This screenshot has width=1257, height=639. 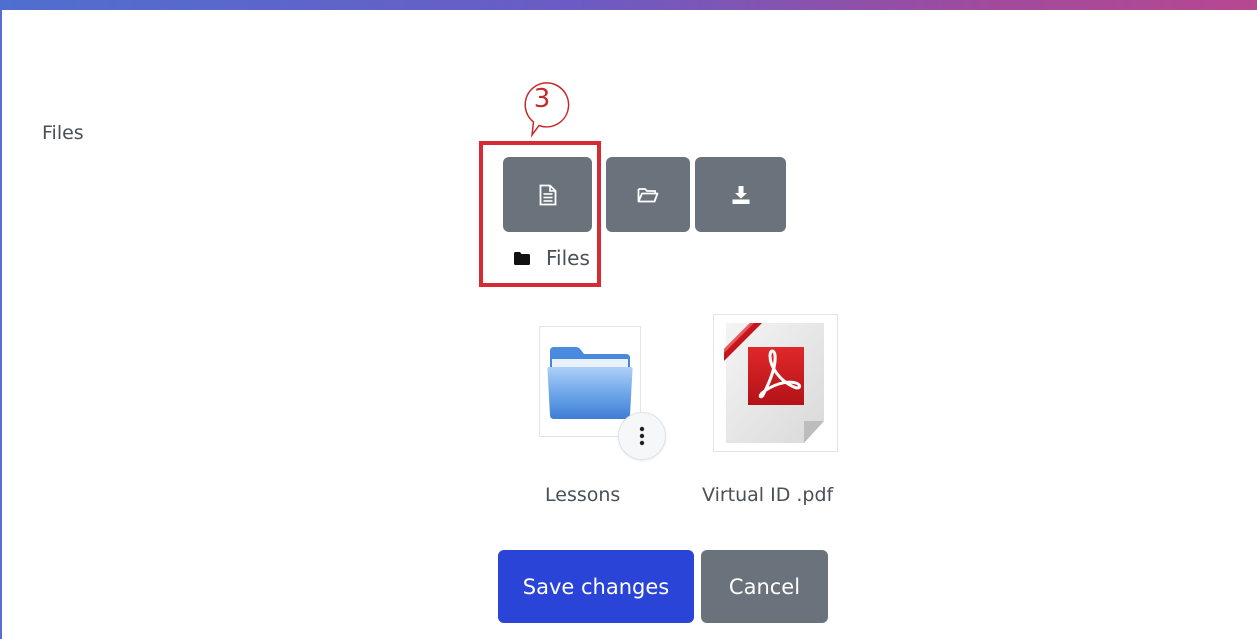 What do you see at coordinates (767, 495) in the screenshot?
I see `file-name-virtual-id-pdf: Virtual ID .pdf` at bounding box center [767, 495].